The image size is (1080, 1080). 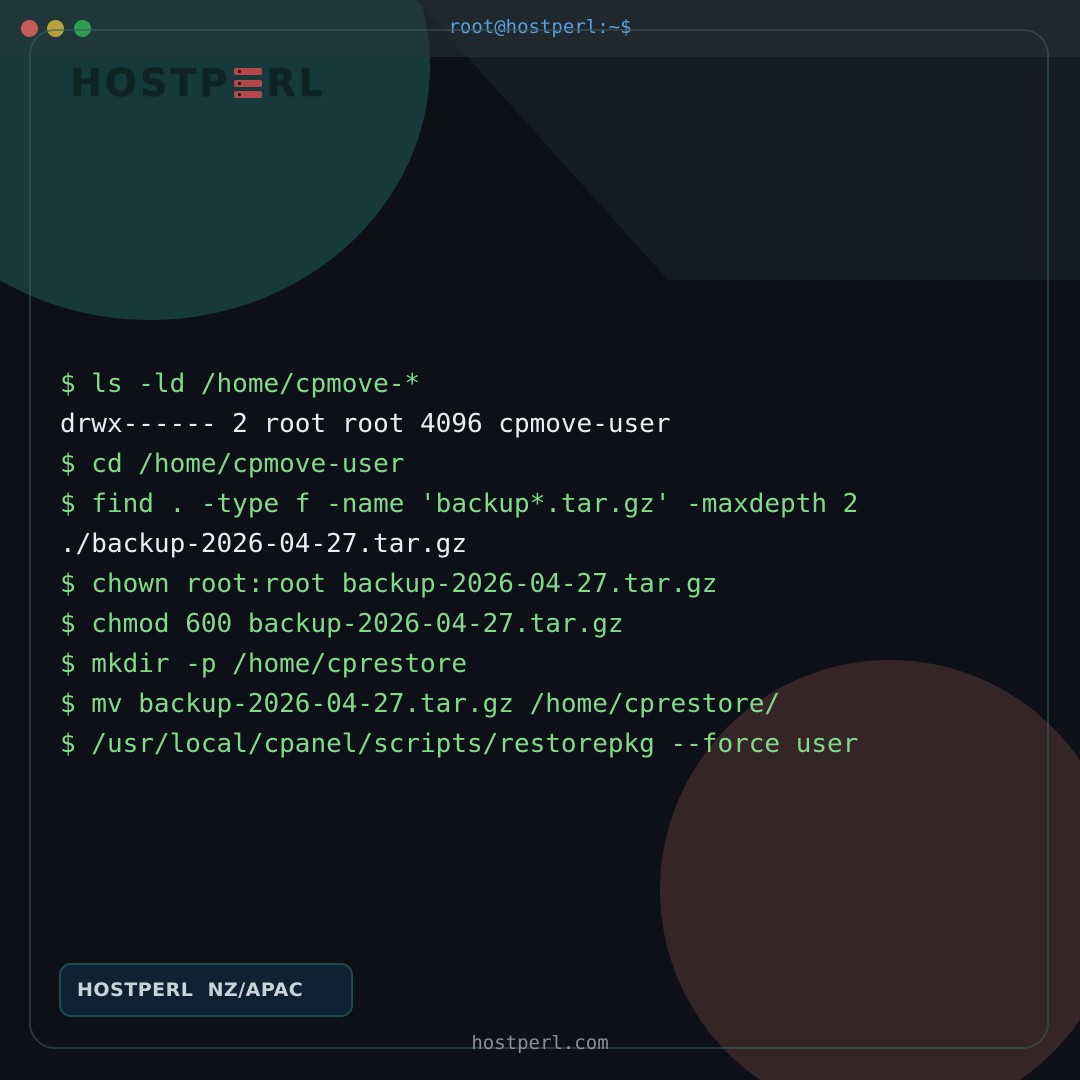 I want to click on logo-text-left: HOSTP, so click(x=150, y=83).